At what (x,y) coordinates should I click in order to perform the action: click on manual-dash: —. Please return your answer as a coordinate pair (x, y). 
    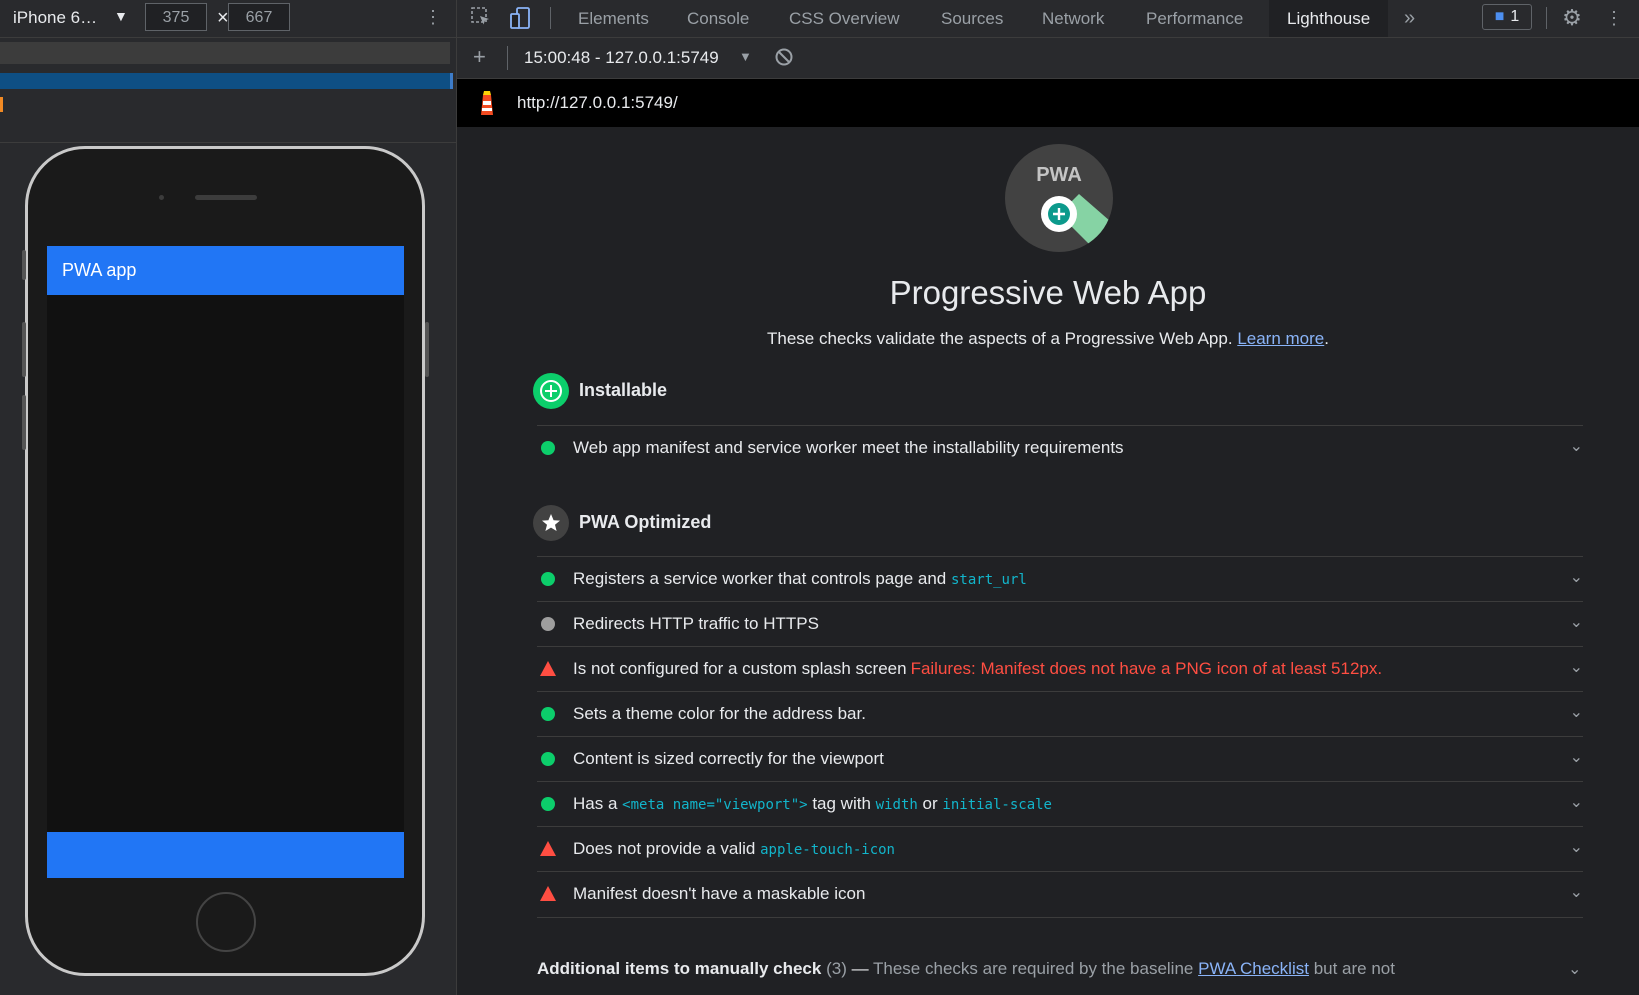
    Looking at the image, I should click on (860, 968).